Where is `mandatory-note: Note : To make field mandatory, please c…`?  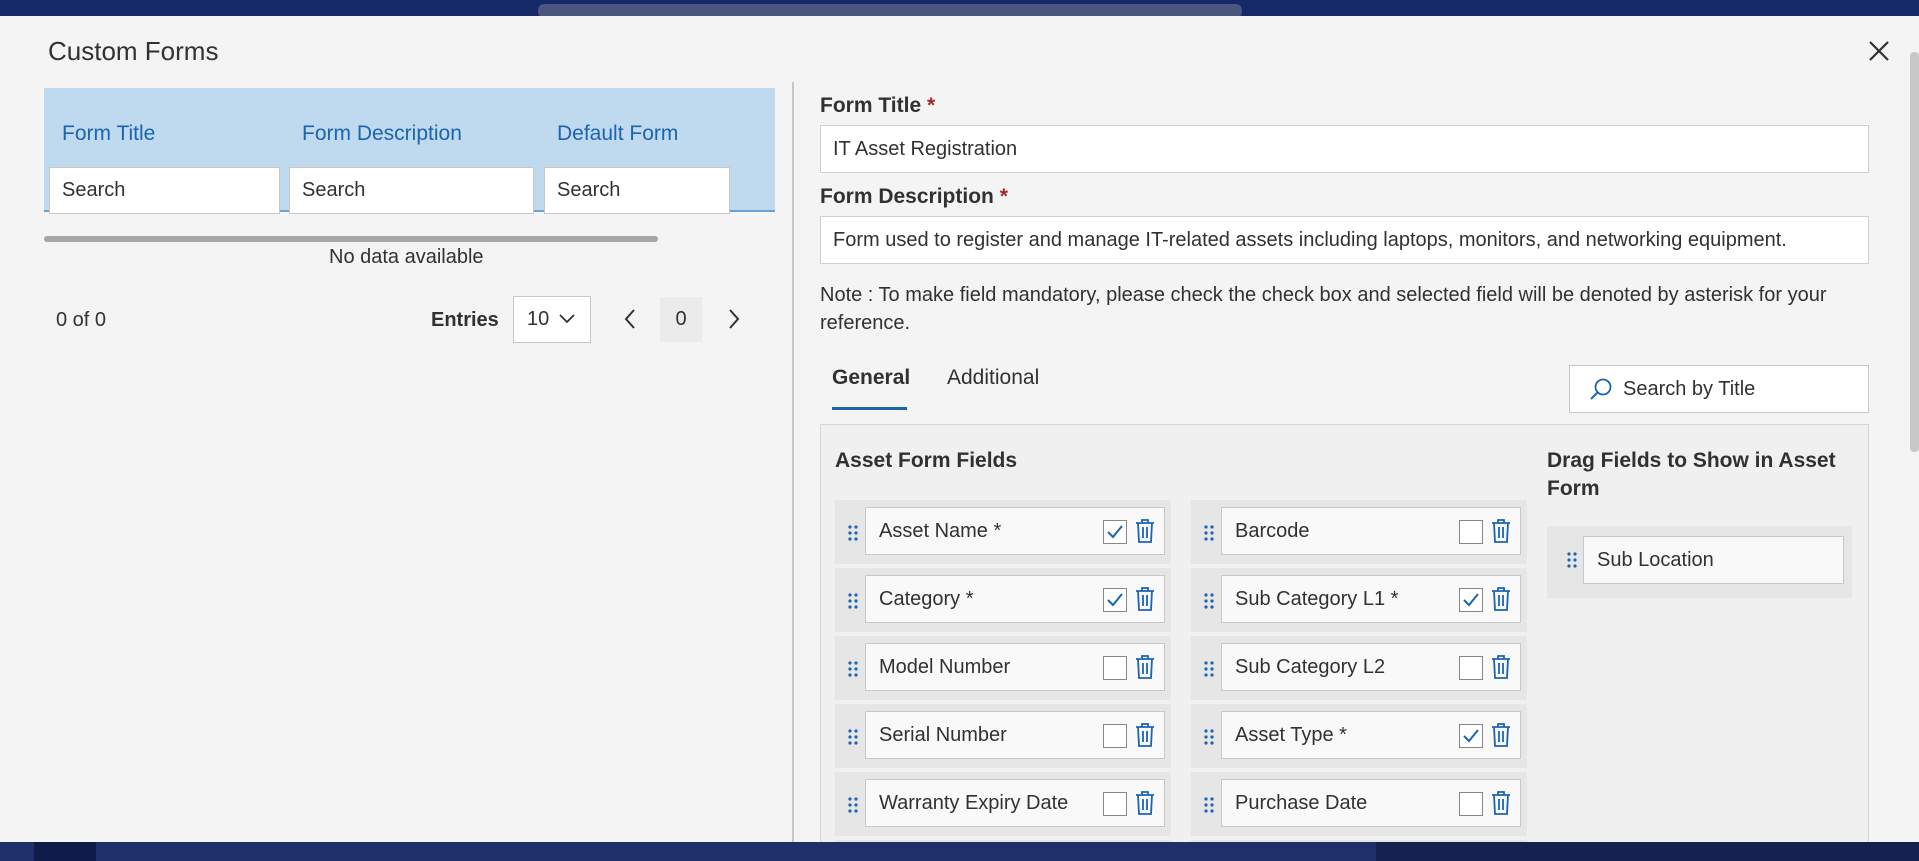
mandatory-note: Note : To make field mandatory, please c… is located at coordinates (1323, 309).